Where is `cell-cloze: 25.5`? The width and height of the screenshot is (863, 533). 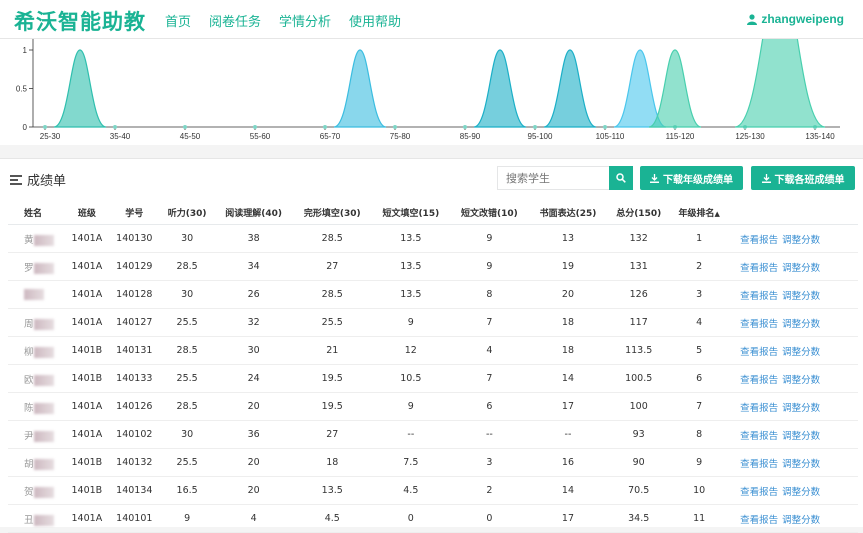 cell-cloze: 25.5 is located at coordinates (332, 322).